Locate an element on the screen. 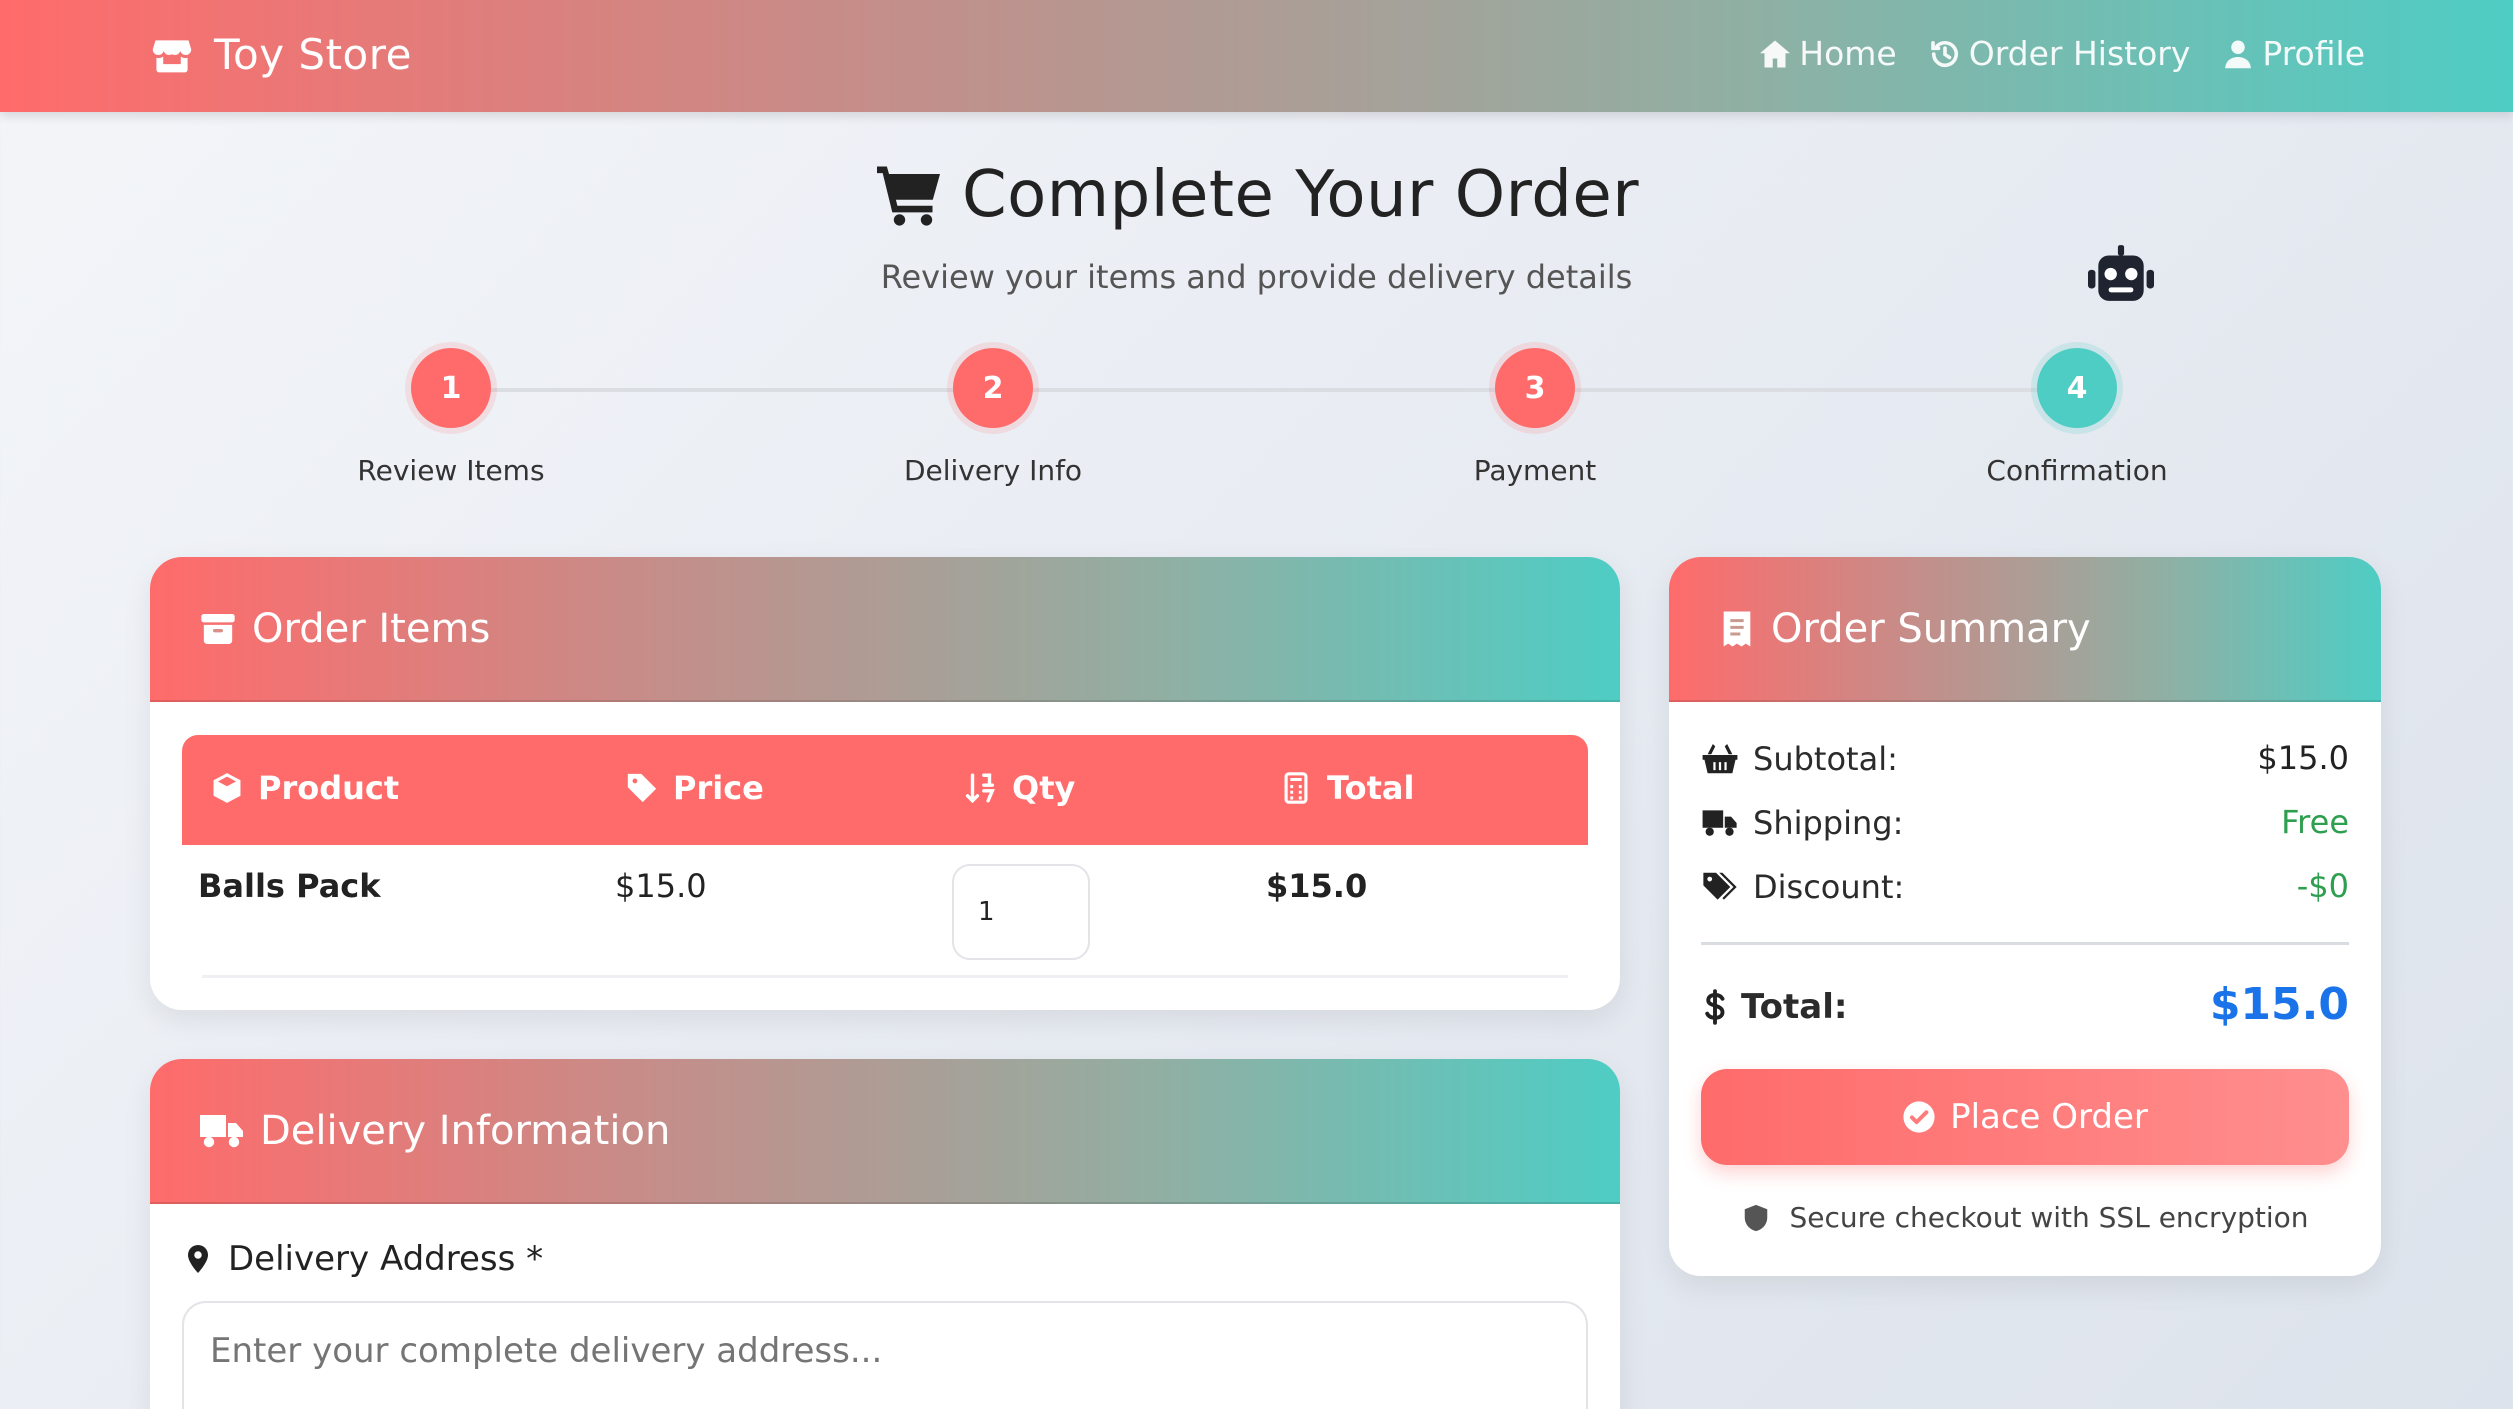 The width and height of the screenshot is (2513, 1409). order-summary-header: Order Summary is located at coordinates (2025, 629).